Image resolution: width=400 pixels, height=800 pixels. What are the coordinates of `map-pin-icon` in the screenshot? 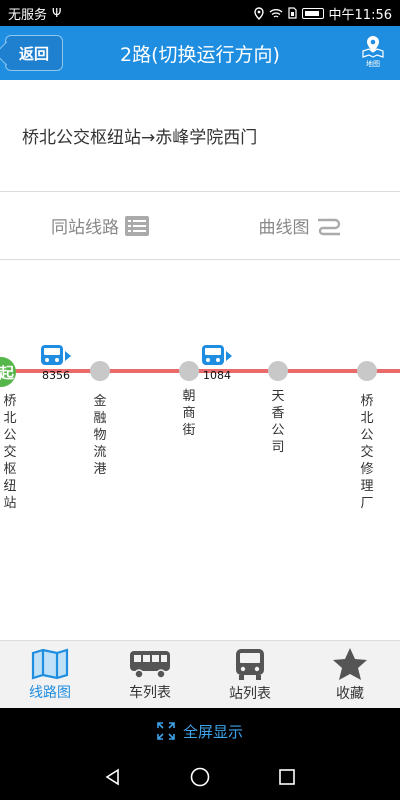 It's located at (373, 47).